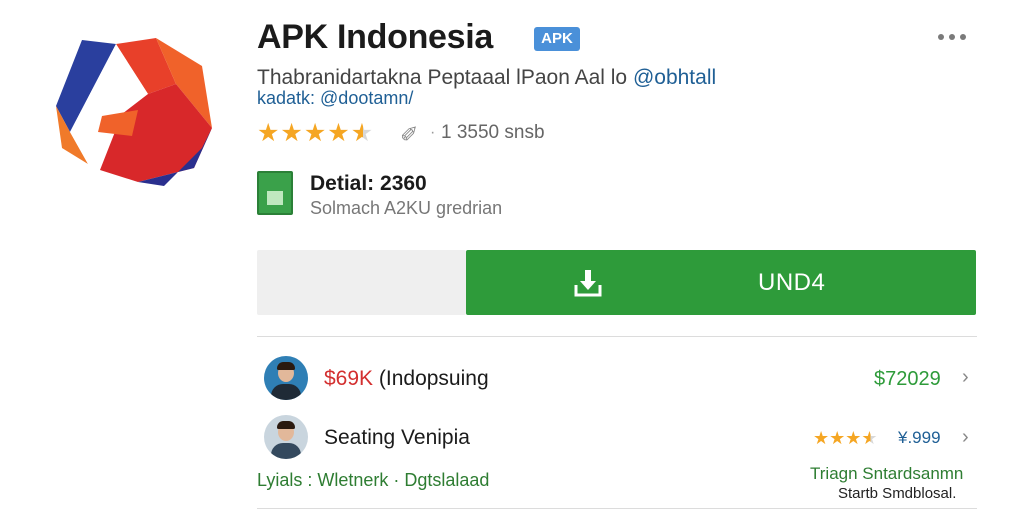  Describe the element at coordinates (792, 282) in the screenshot. I see `install-label: UND4` at that location.